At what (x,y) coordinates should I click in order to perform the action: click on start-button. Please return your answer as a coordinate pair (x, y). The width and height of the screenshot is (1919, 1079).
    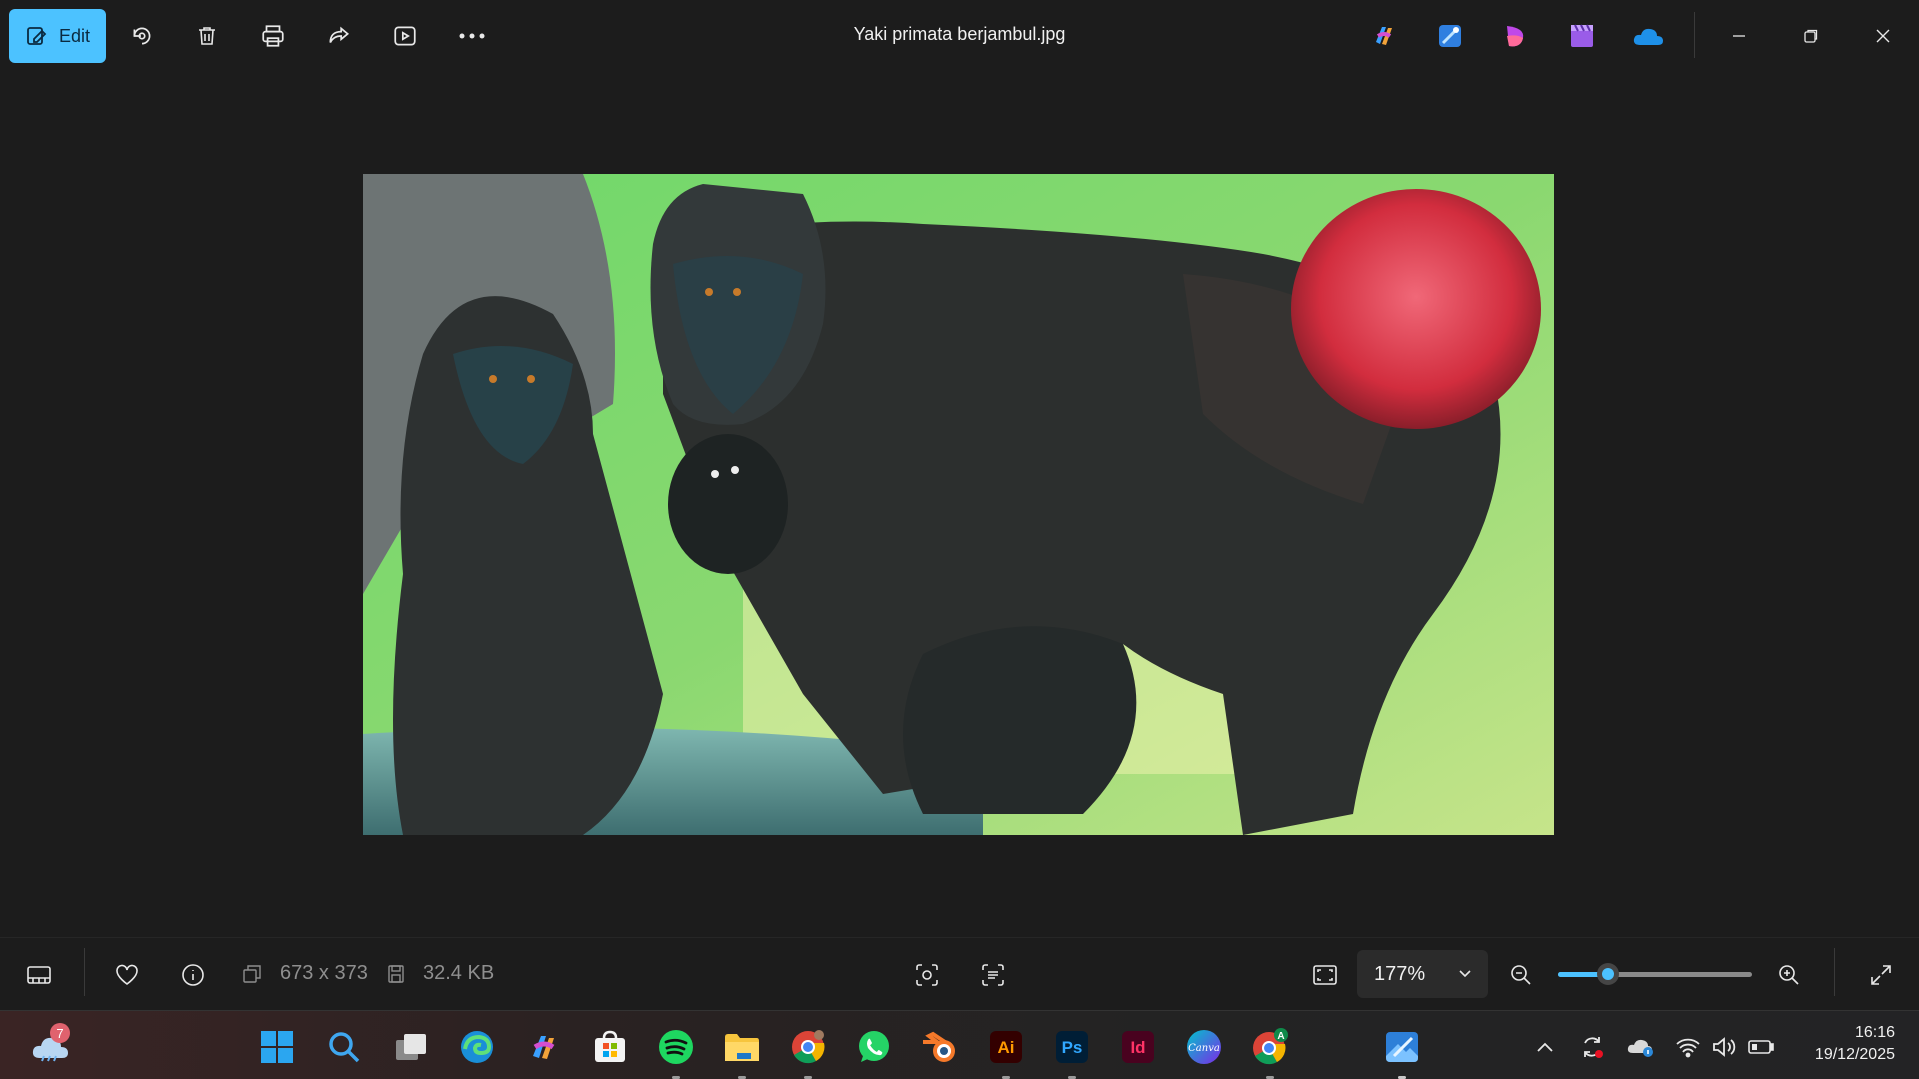
    Looking at the image, I should click on (277, 1047).